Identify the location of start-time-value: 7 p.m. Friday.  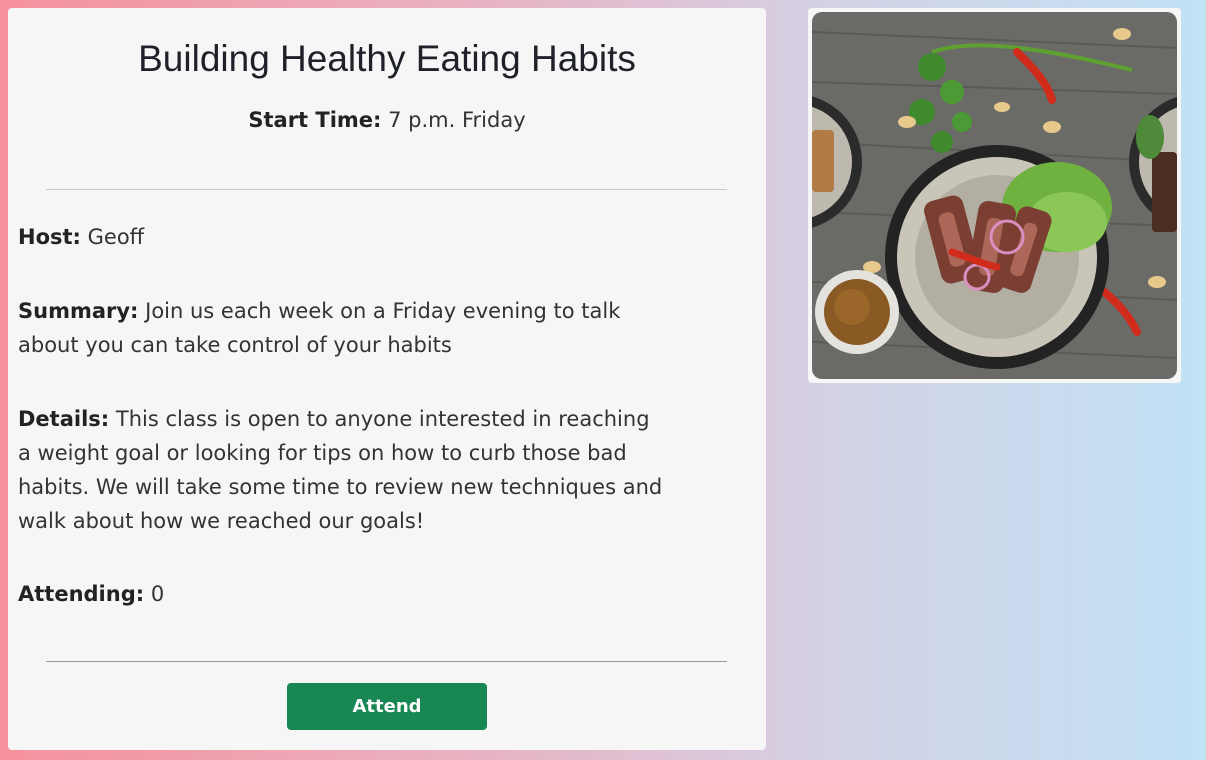
(457, 120).